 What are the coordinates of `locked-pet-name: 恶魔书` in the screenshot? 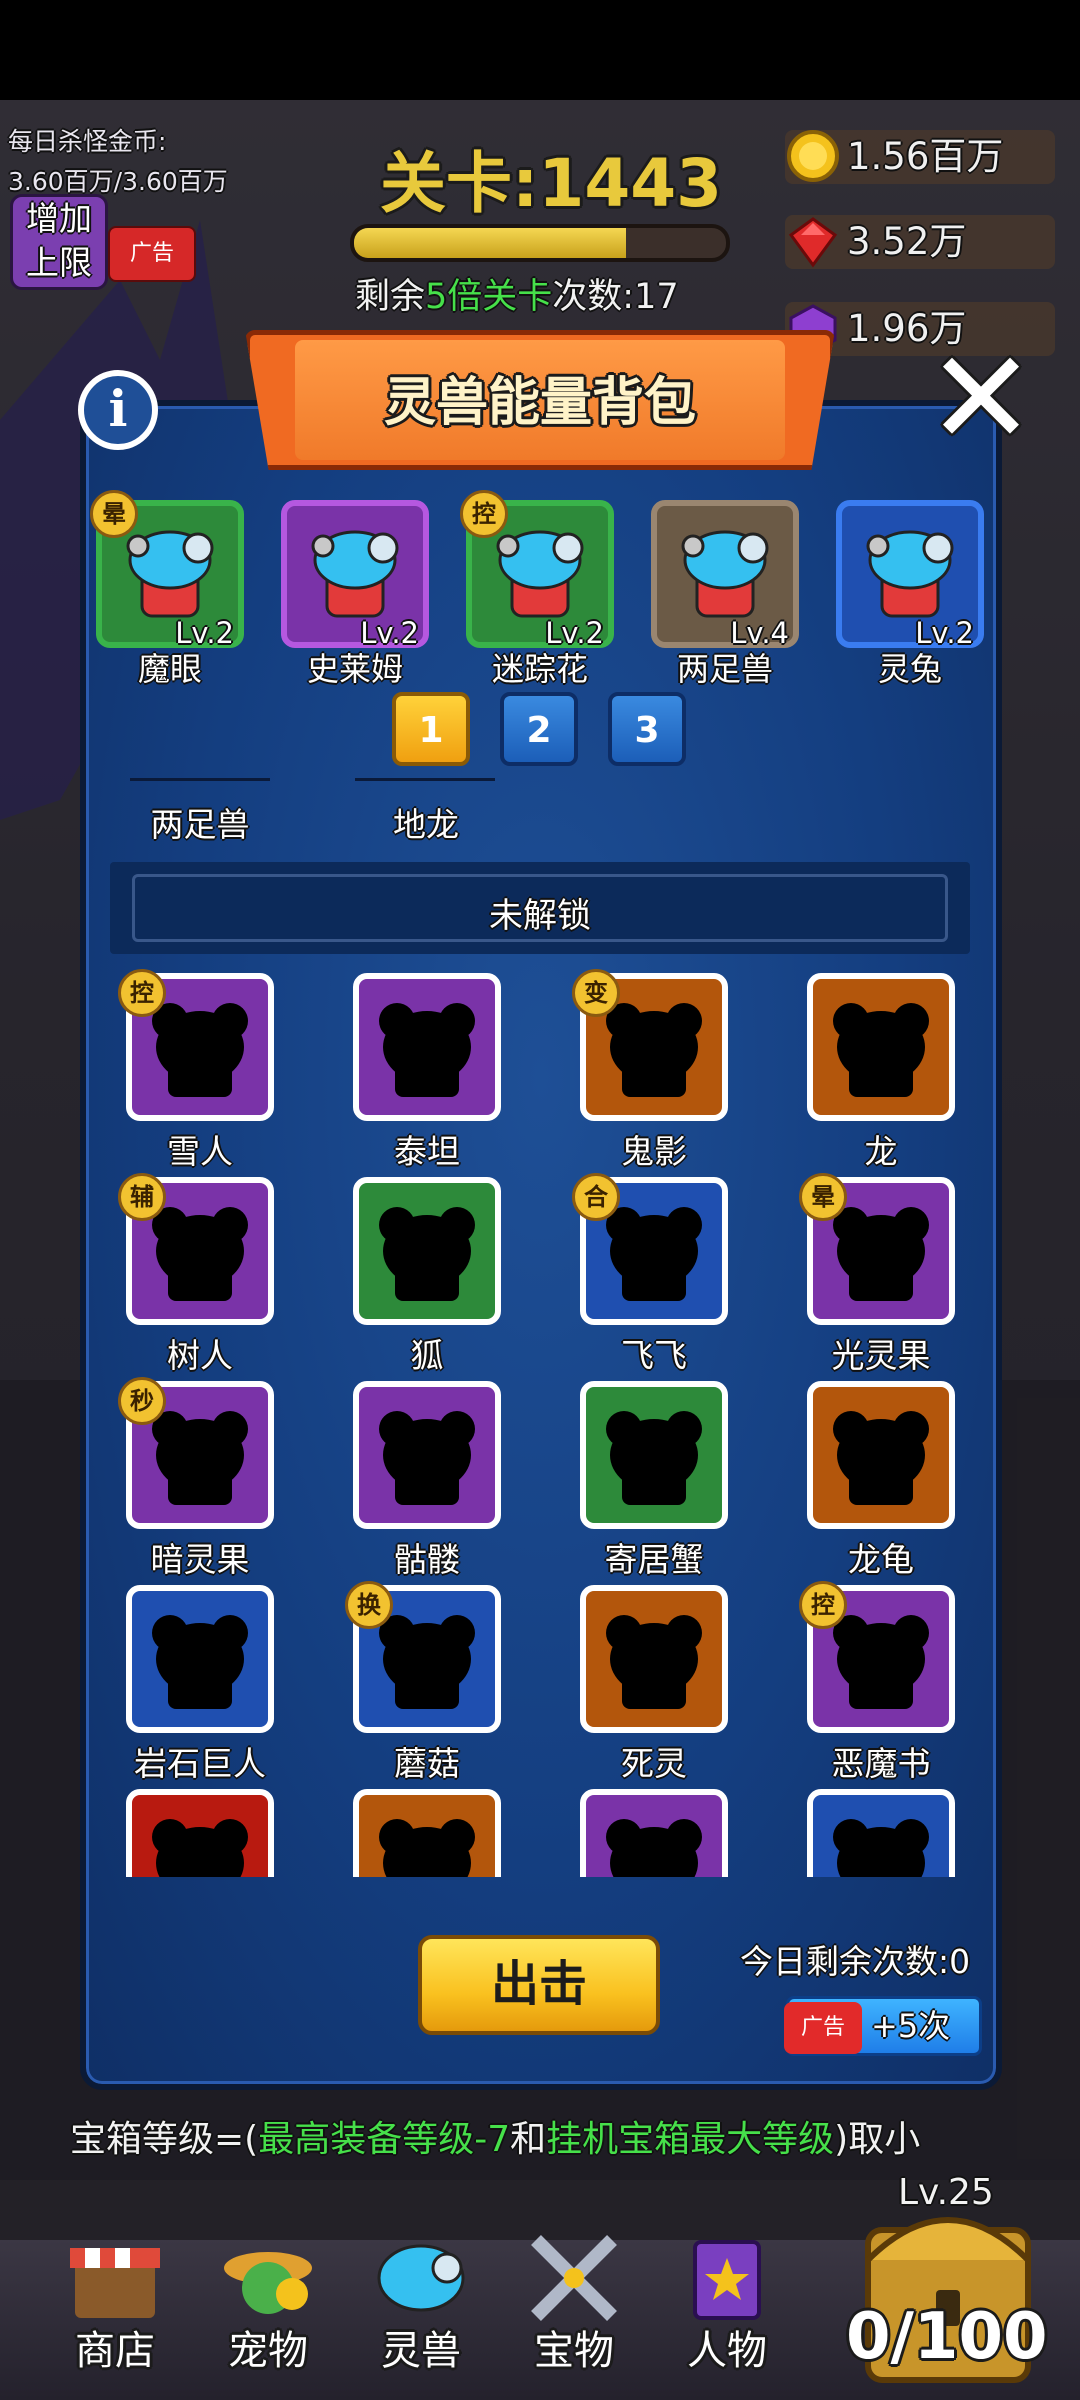 It's located at (881, 1763).